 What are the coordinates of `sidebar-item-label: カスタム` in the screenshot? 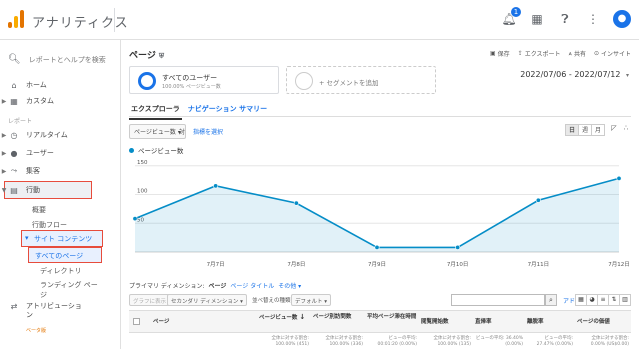 It's located at (40, 101).